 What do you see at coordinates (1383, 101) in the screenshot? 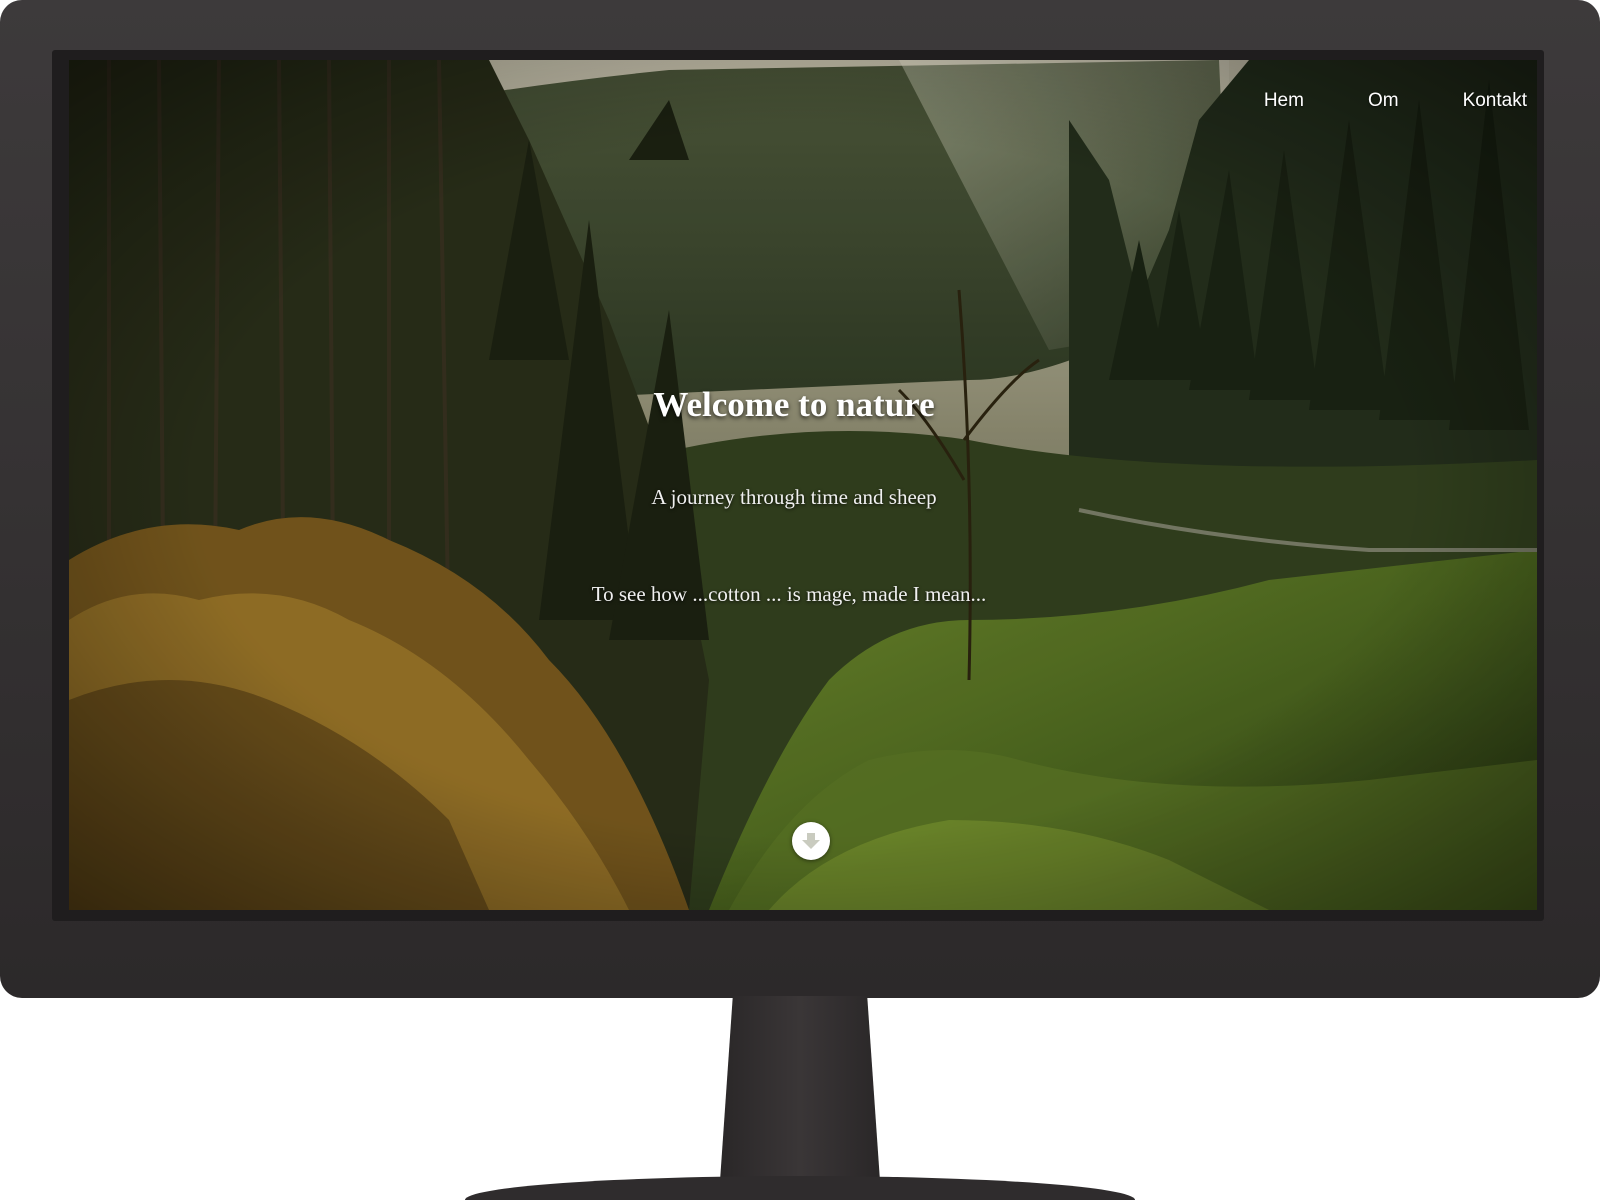
I see `nav-link-om: Om` at bounding box center [1383, 101].